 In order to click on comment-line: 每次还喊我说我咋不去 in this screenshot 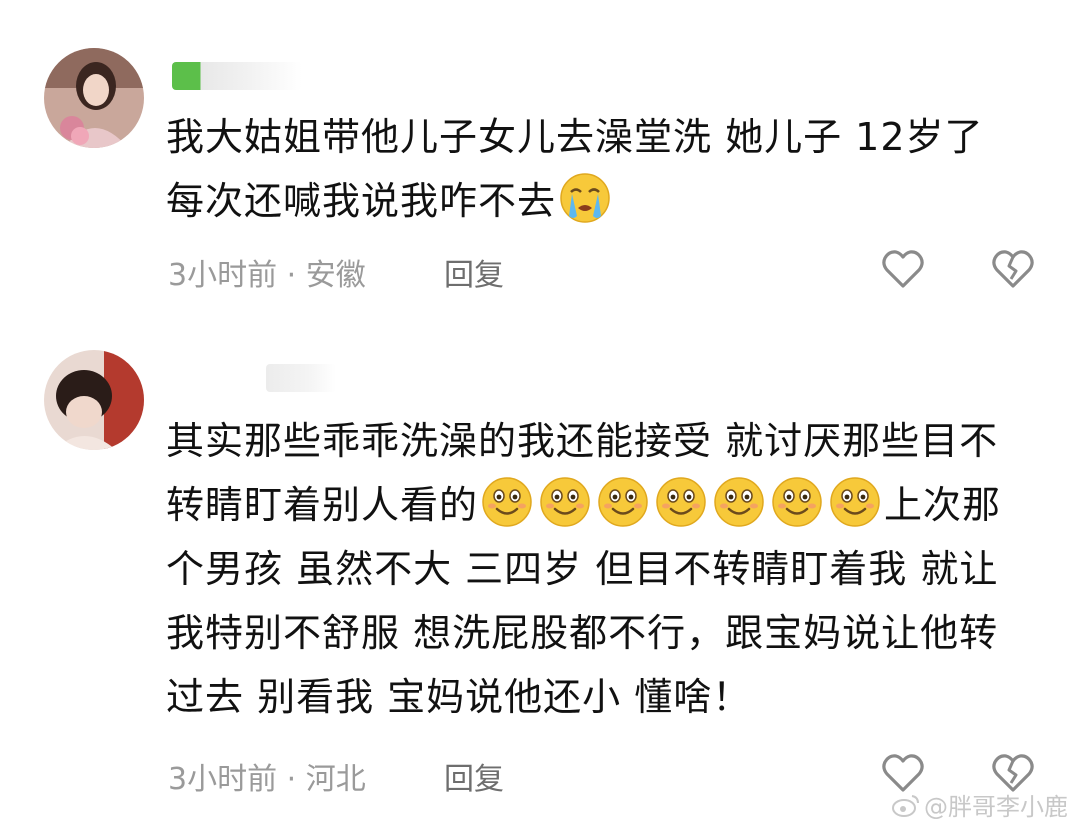, I will do `click(361, 201)`.